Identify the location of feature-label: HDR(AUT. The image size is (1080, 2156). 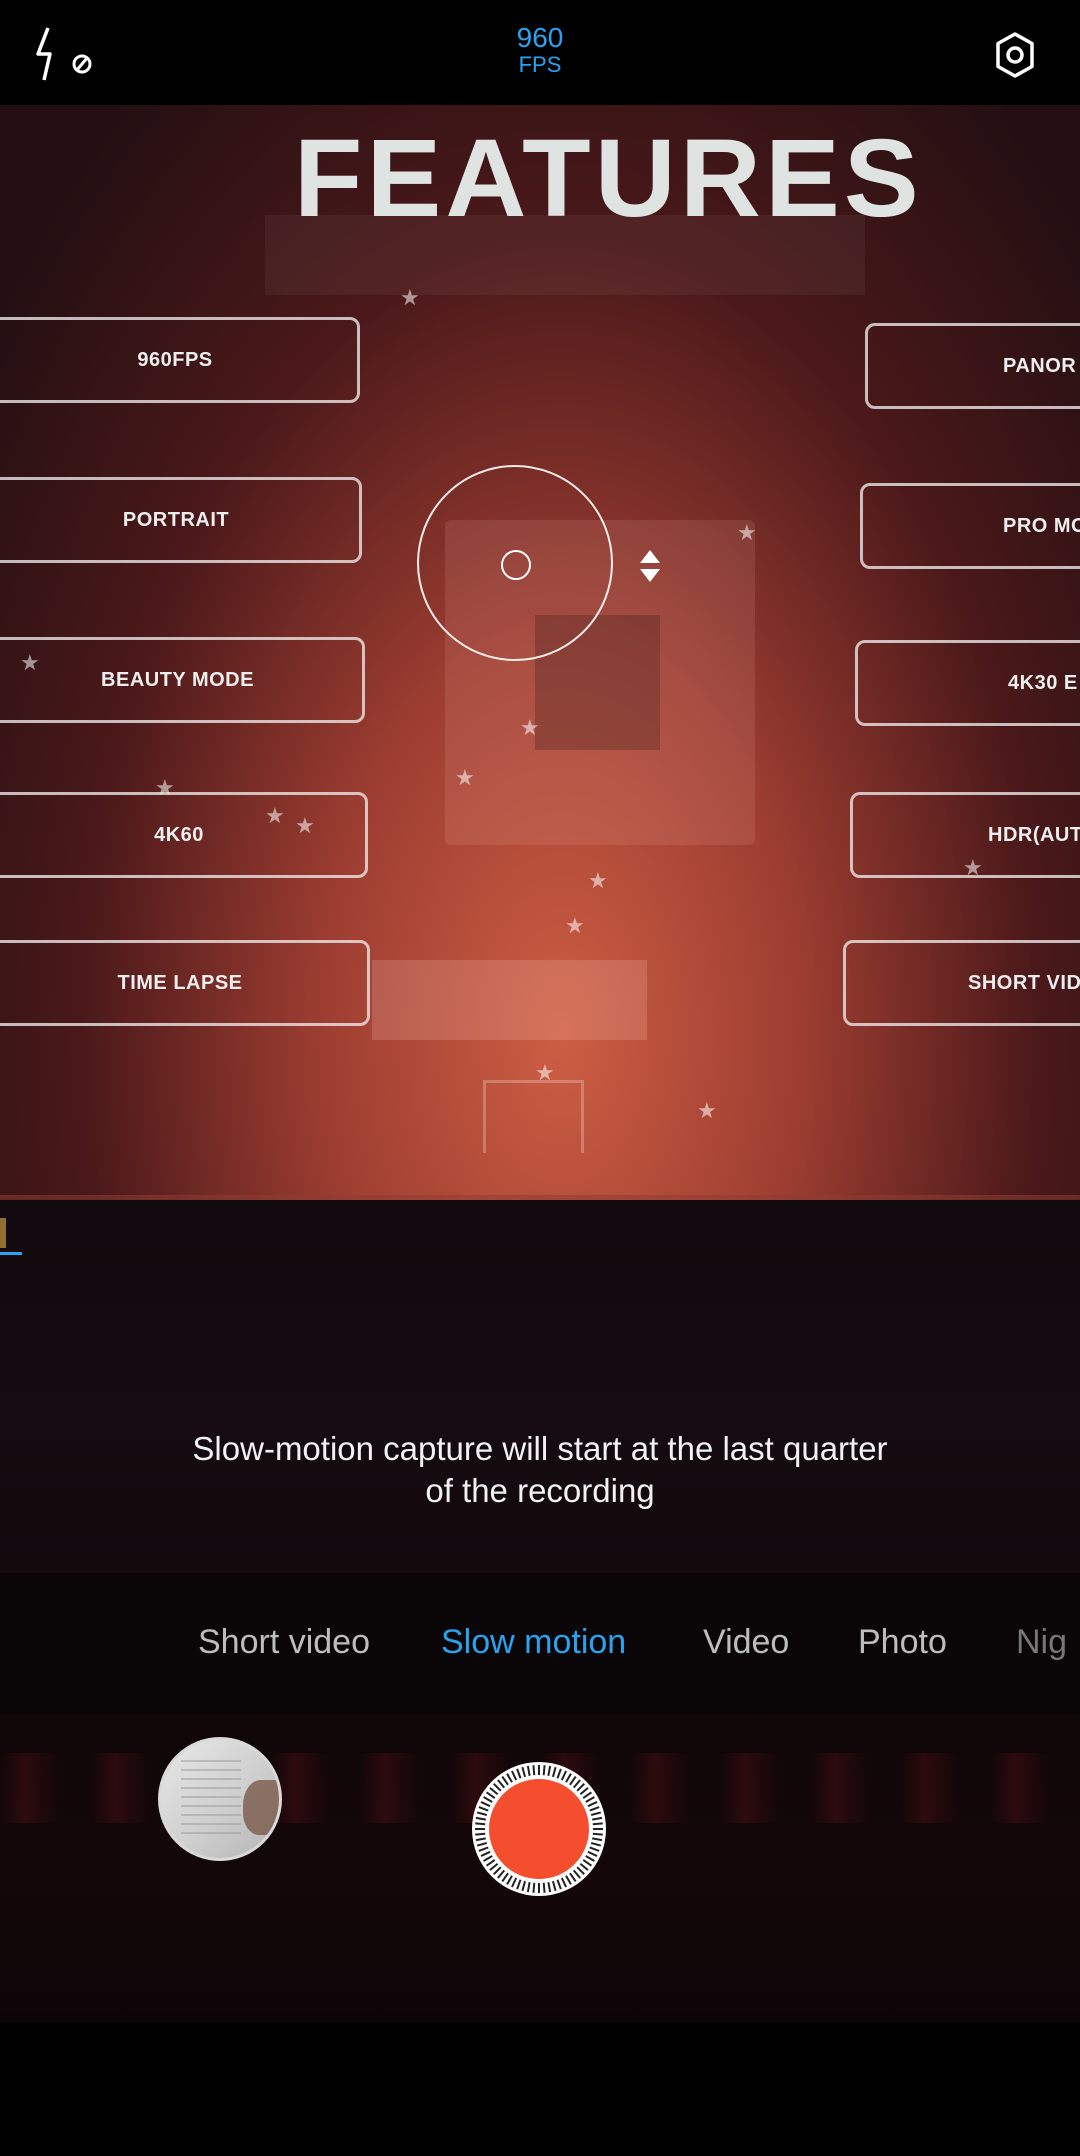
(965, 835).